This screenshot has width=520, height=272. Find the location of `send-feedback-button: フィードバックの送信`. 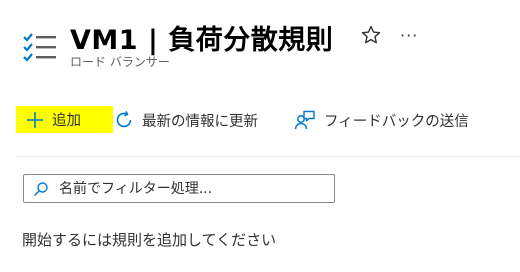

send-feedback-button: フィードバックの送信 is located at coordinates (381, 120).